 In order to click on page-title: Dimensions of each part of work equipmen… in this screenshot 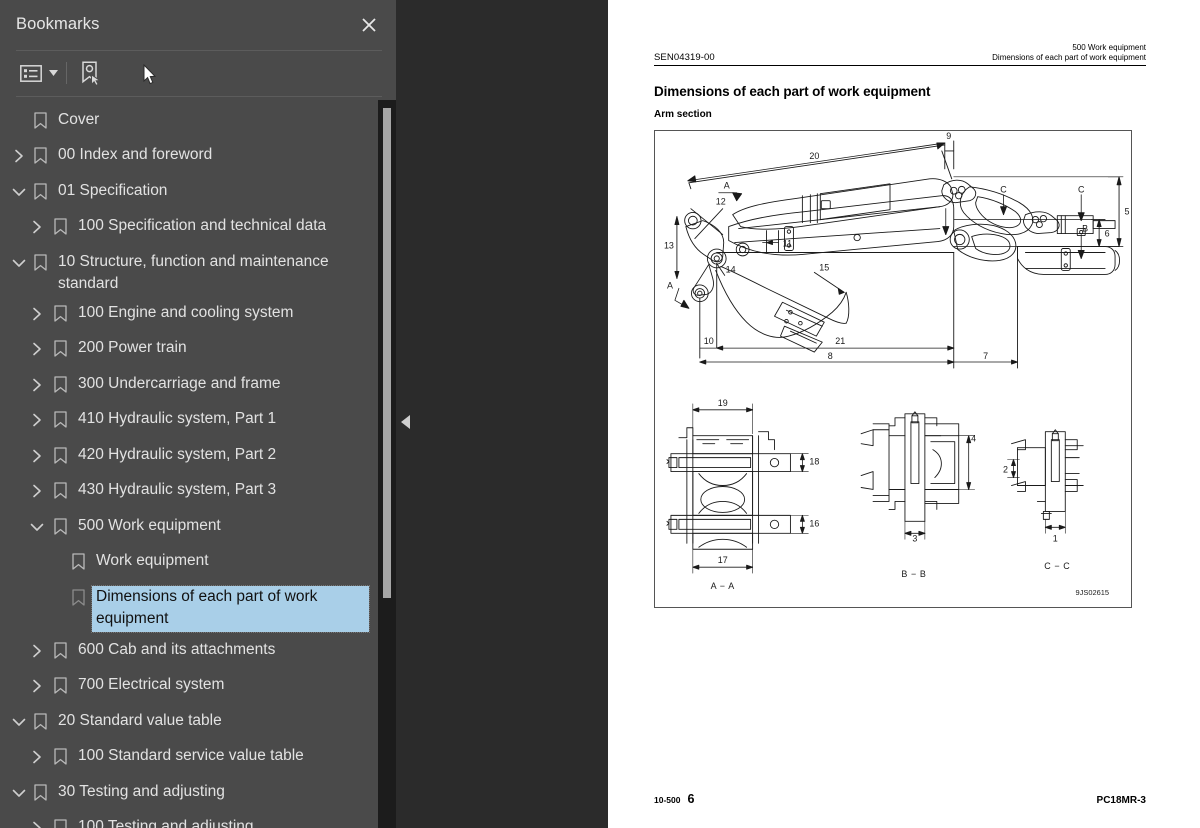, I will do `click(792, 91)`.